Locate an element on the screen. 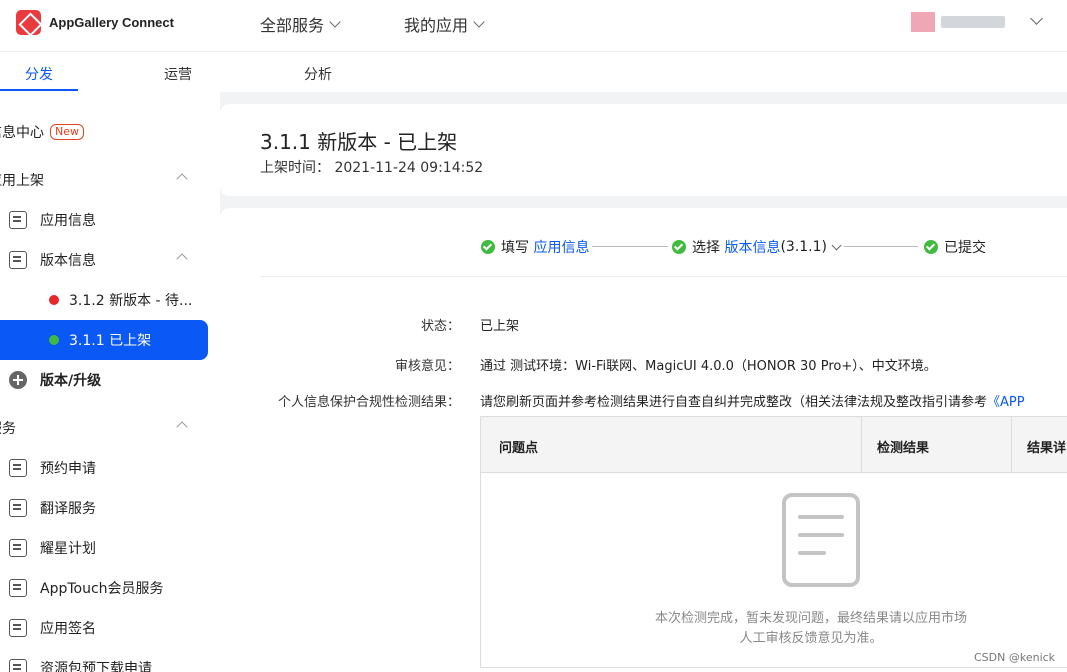 The width and height of the screenshot is (1067, 672). step-prefix: 填写 is located at coordinates (515, 248).